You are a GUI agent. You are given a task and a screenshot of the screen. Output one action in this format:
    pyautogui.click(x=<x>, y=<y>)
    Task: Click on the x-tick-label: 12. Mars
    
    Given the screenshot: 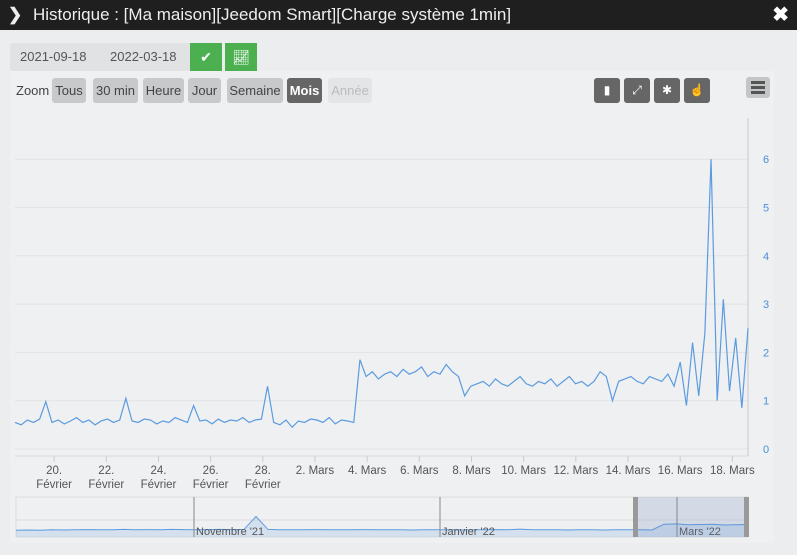 What is the action you would take?
    pyautogui.click(x=575, y=471)
    